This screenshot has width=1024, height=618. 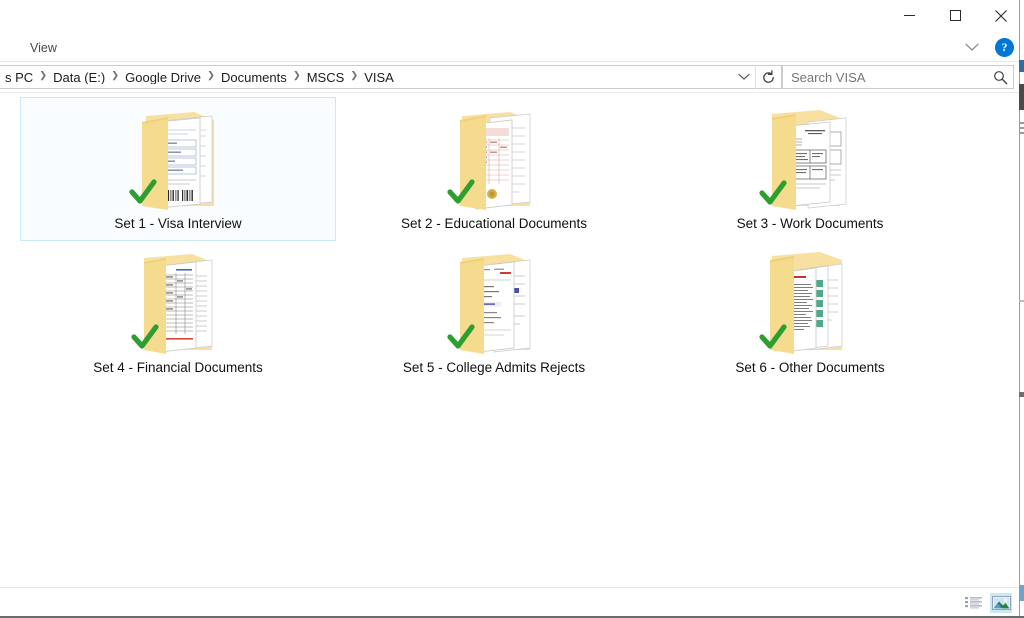 I want to click on search-box, so click(x=898, y=77).